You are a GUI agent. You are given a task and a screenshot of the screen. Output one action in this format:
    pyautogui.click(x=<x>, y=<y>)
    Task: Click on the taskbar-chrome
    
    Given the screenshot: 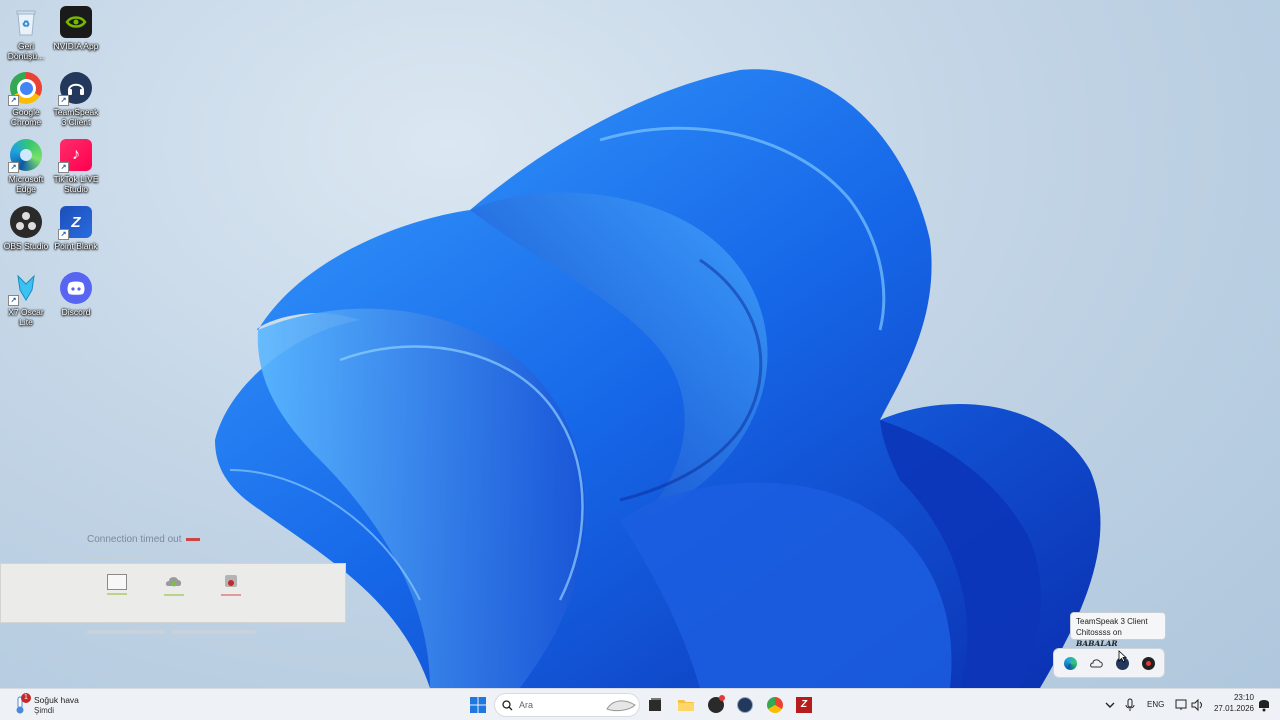 What is the action you would take?
    pyautogui.click(x=775, y=705)
    